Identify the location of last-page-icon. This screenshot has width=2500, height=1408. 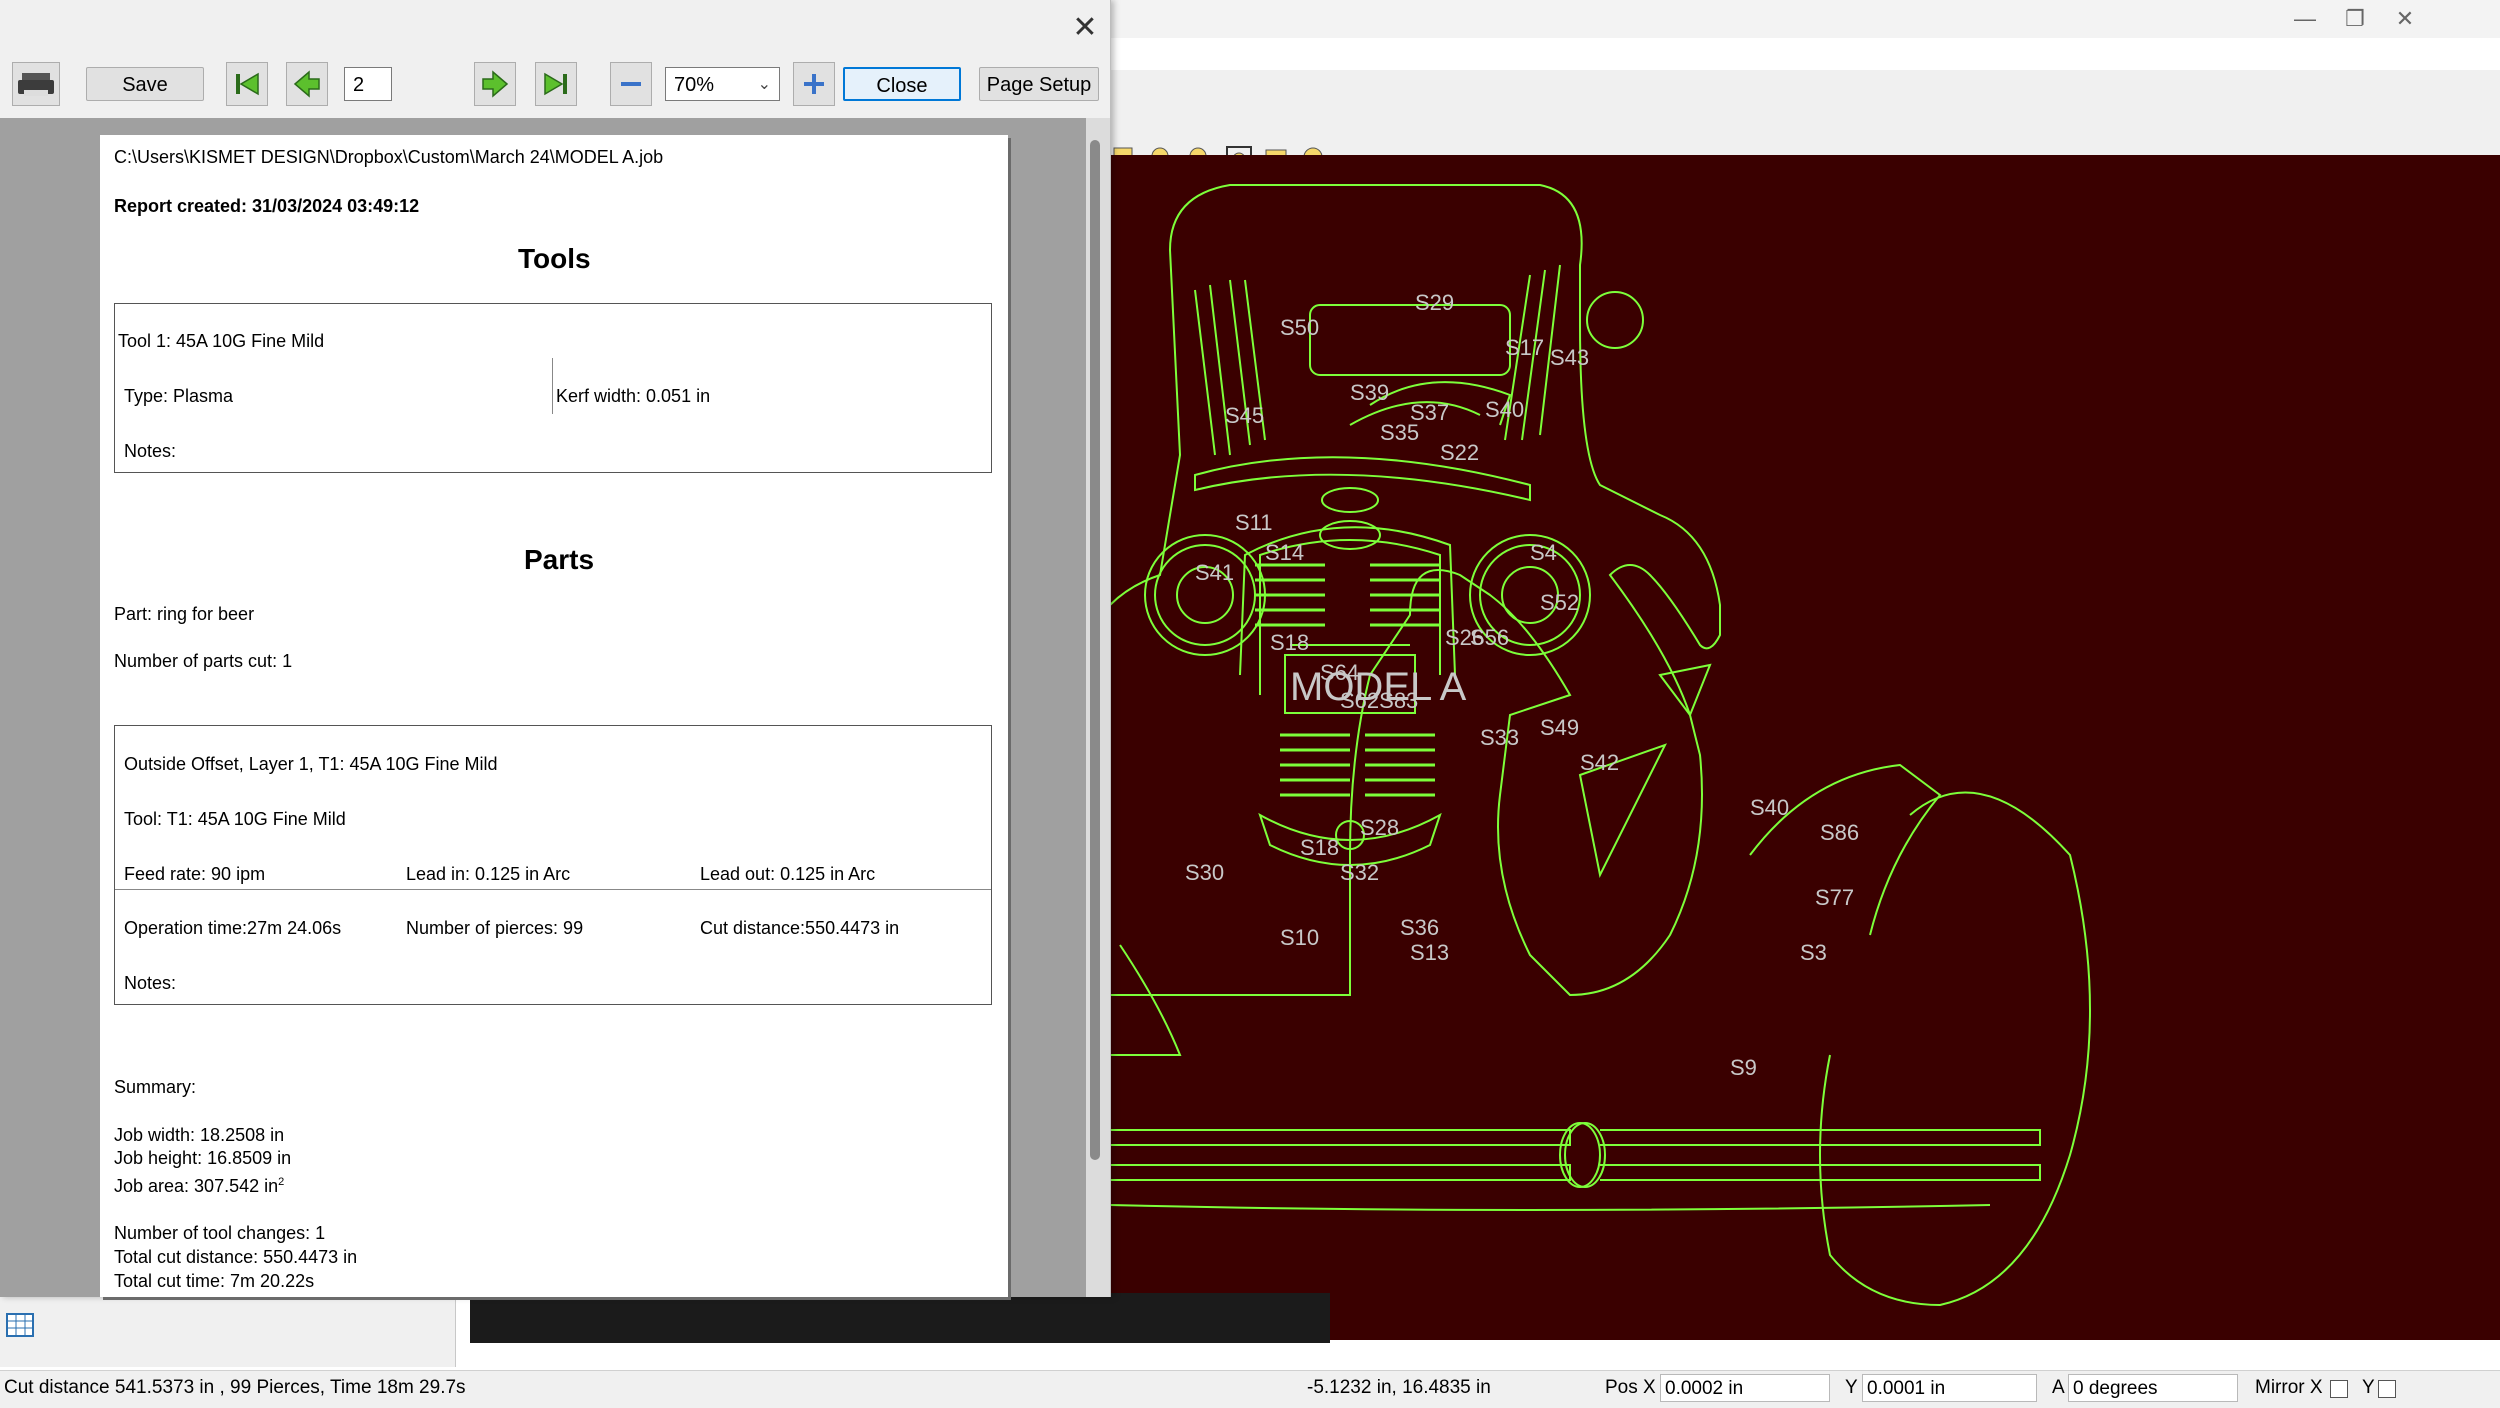
(555, 84).